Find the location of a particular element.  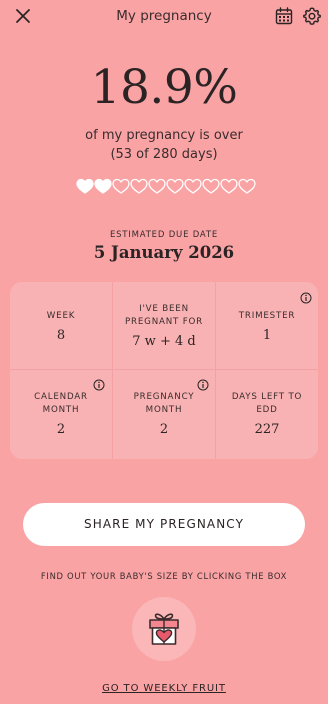

gear-icon is located at coordinates (312, 16).